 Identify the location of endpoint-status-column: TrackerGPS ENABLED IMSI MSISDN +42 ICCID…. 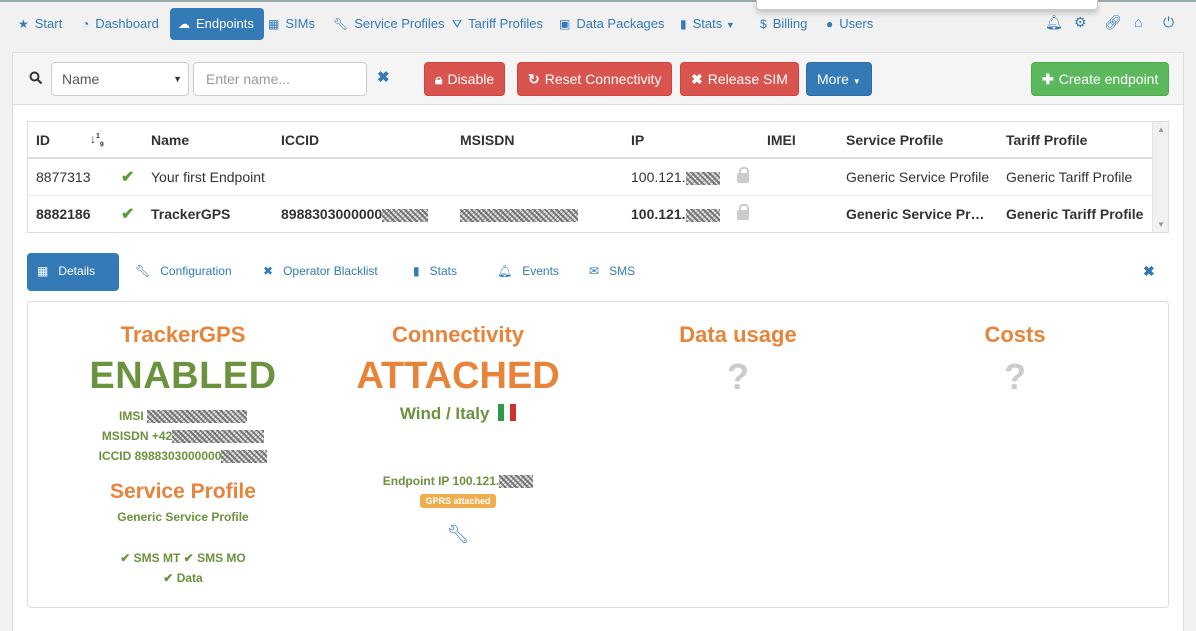
(183, 445).